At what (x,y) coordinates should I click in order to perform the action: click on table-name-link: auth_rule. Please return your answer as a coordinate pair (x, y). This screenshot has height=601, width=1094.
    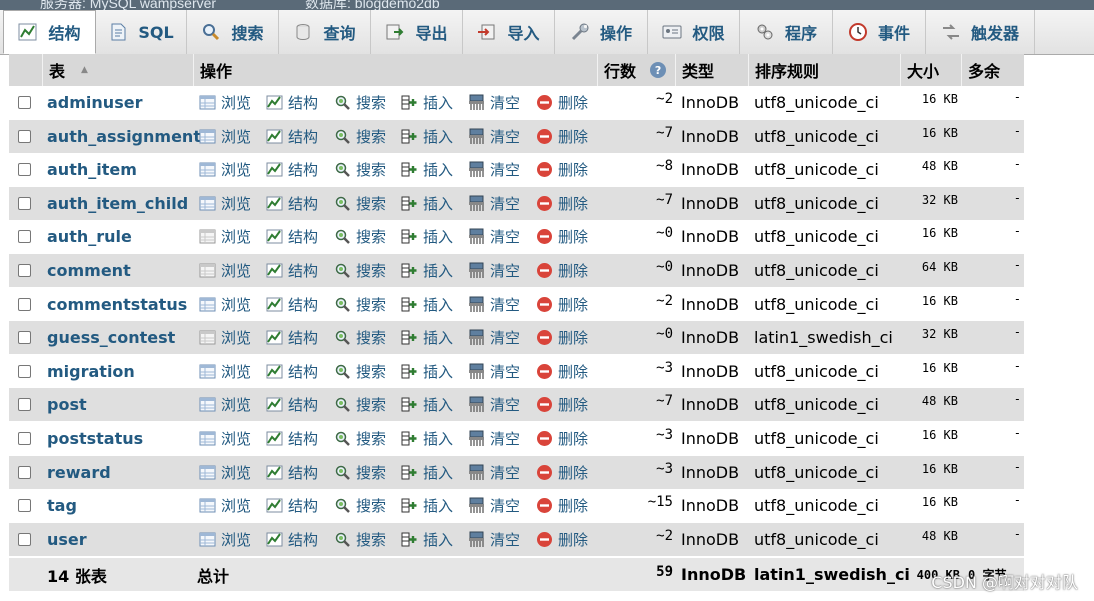
    Looking at the image, I should click on (89, 236).